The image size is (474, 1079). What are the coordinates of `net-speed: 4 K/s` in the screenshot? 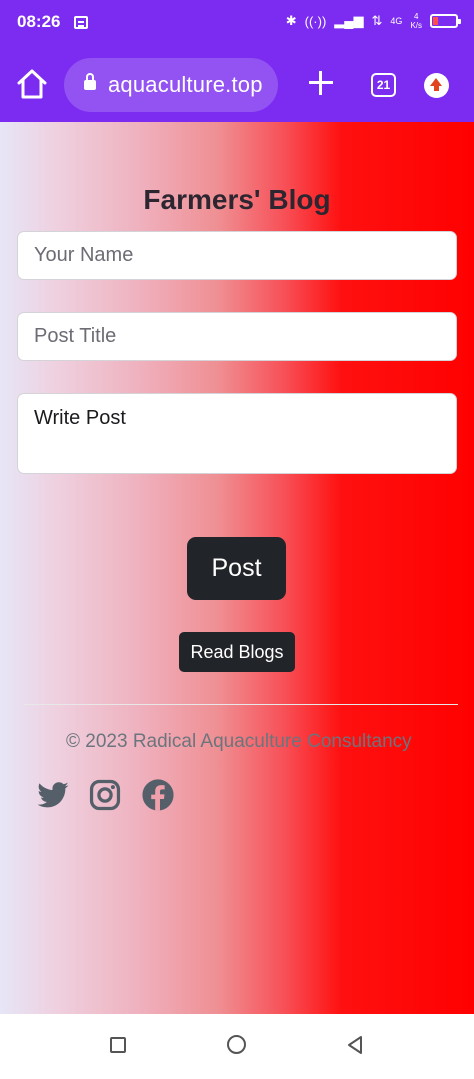 It's located at (416, 21).